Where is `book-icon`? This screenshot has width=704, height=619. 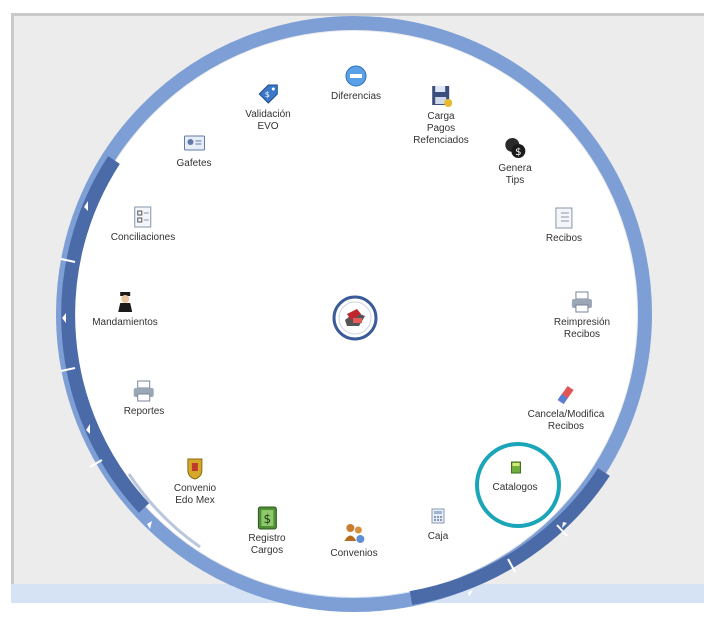
book-icon is located at coordinates (515, 467).